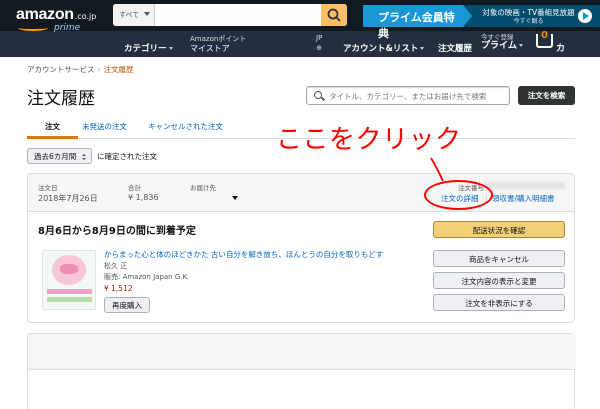 Image resolution: width=600 pixels, height=409 pixels. I want to click on tab-cancelled: キャンセルされた注文, so click(185, 126).